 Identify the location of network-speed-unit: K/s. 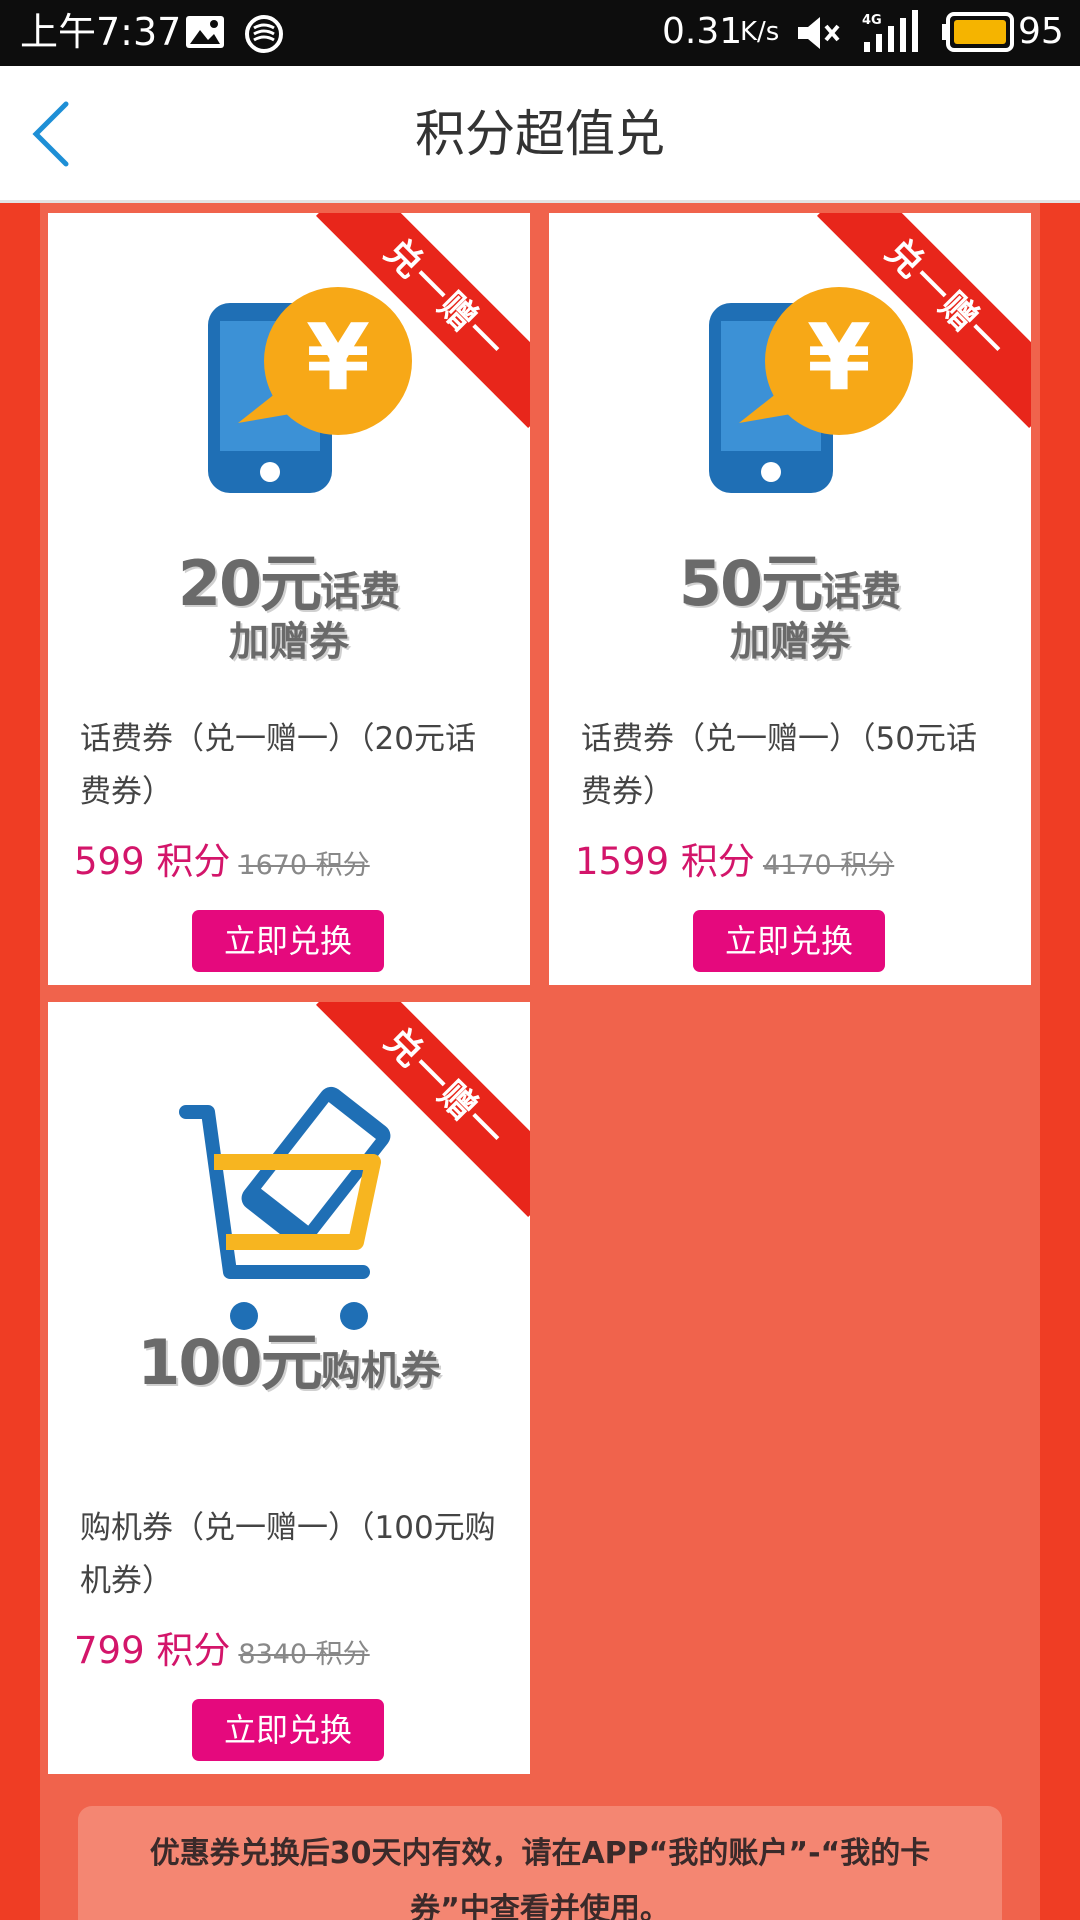
(760, 32).